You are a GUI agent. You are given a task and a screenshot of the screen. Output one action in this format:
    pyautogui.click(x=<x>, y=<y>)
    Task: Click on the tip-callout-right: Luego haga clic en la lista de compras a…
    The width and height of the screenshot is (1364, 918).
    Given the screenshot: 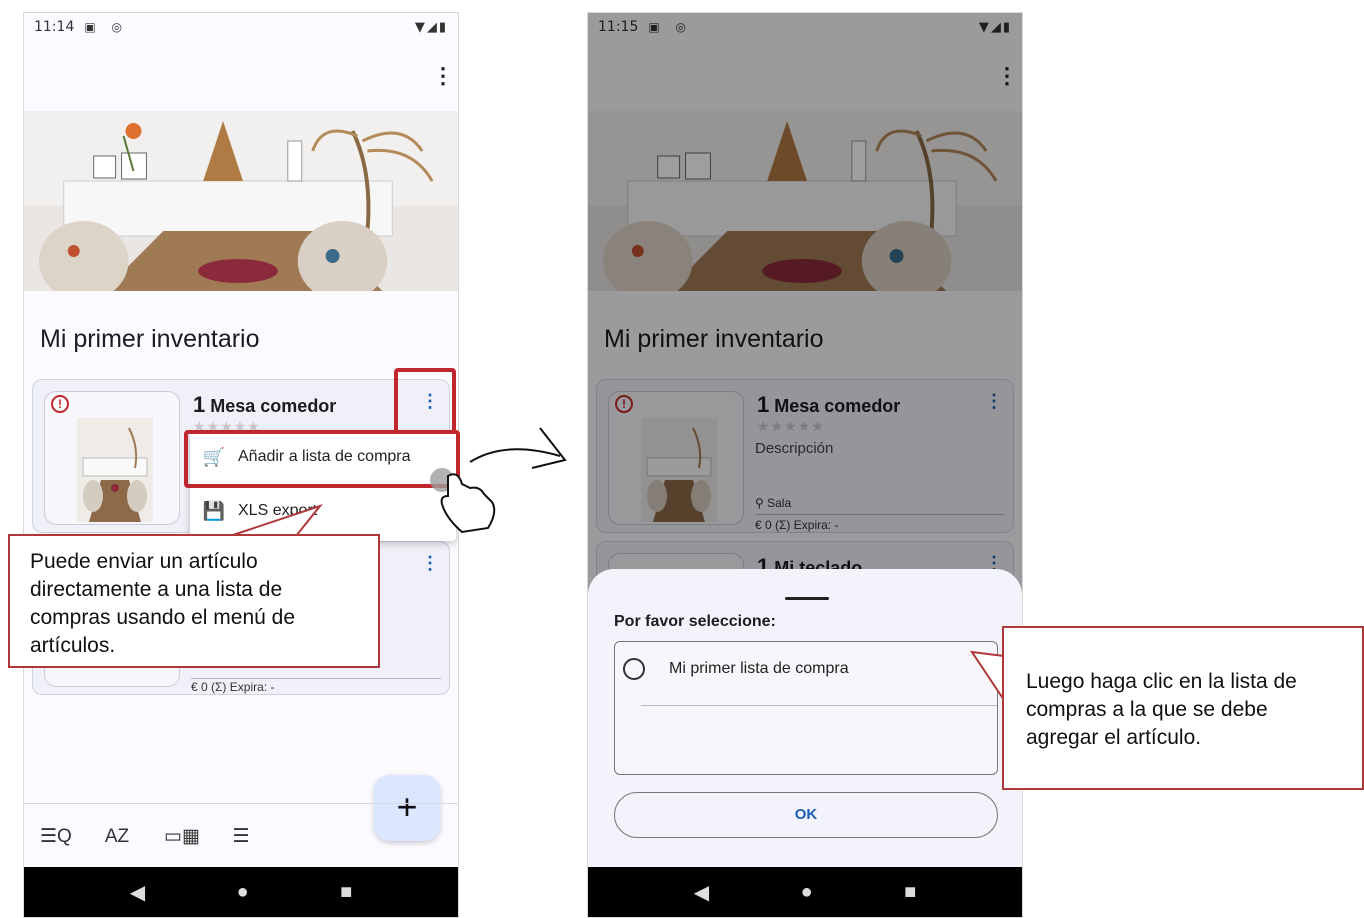 What is the action you would take?
    pyautogui.click(x=1183, y=708)
    